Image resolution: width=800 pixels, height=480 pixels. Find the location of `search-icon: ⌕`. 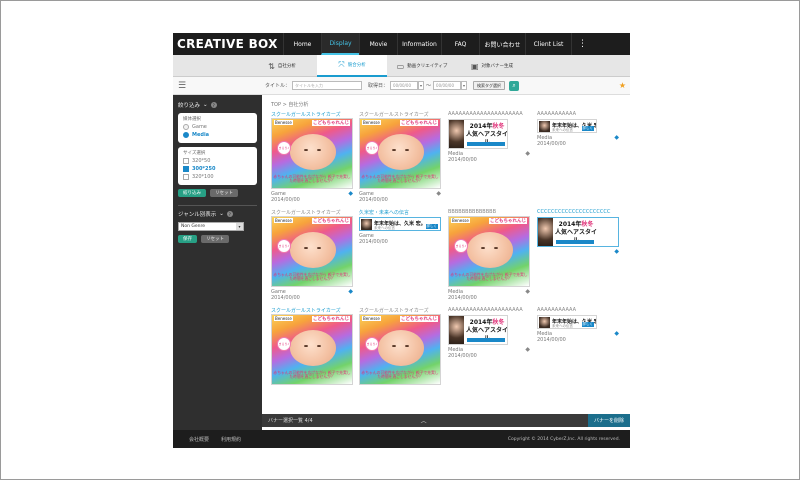

search-icon: ⌕ is located at coordinates (514, 85).